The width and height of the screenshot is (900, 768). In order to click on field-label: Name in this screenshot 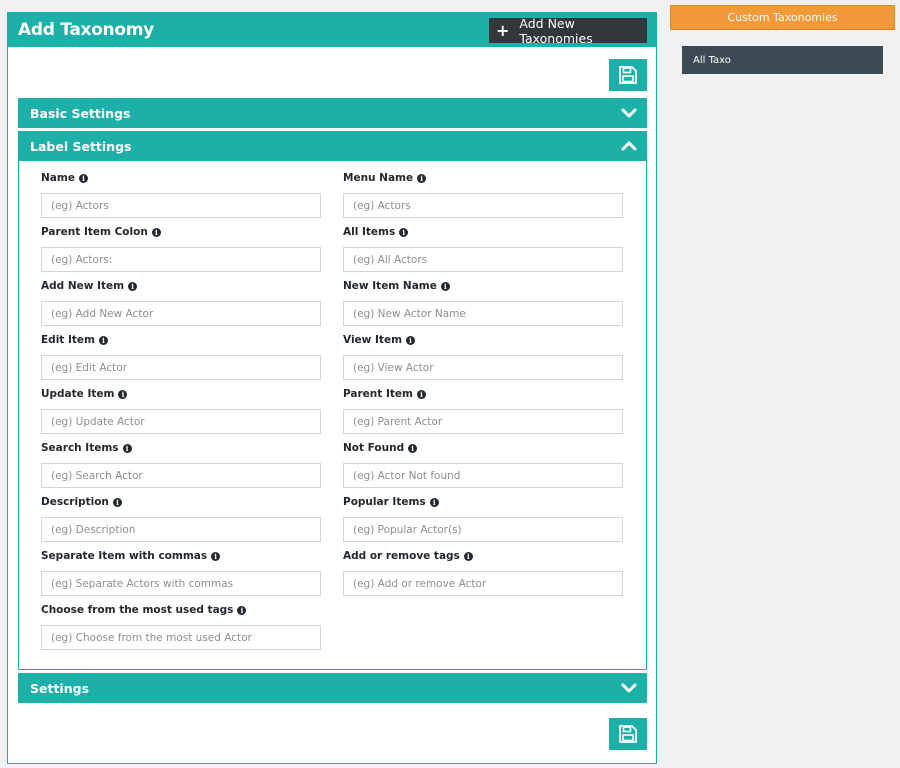, I will do `click(58, 178)`.